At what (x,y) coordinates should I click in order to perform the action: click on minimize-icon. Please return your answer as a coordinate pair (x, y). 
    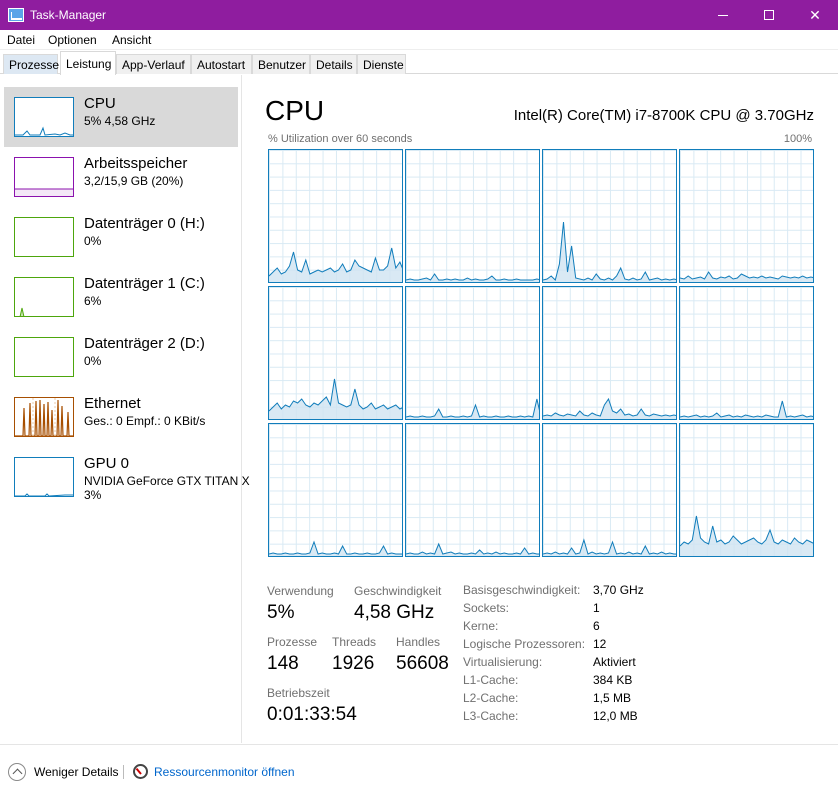
    Looking at the image, I should click on (723, 15).